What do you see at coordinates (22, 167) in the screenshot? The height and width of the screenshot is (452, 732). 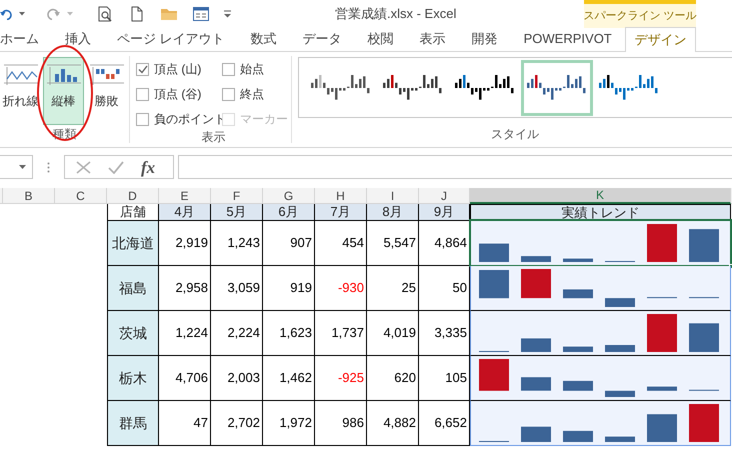 I see `dropdown-caret-icon` at bounding box center [22, 167].